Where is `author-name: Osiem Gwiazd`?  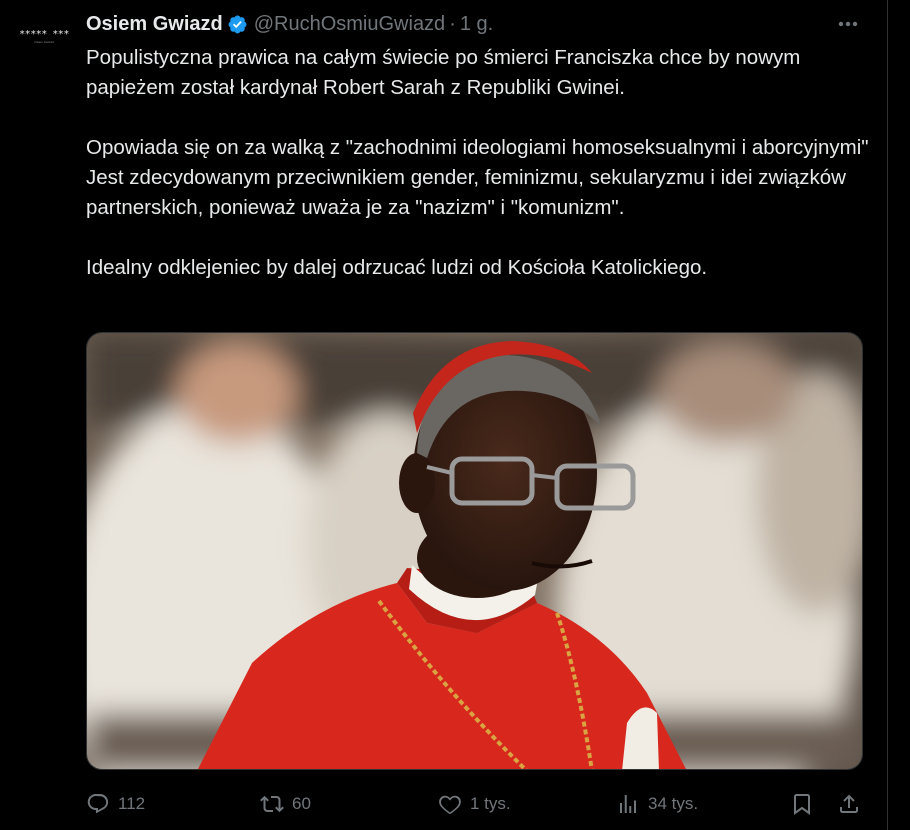 author-name: Osiem Gwiazd is located at coordinates (154, 24).